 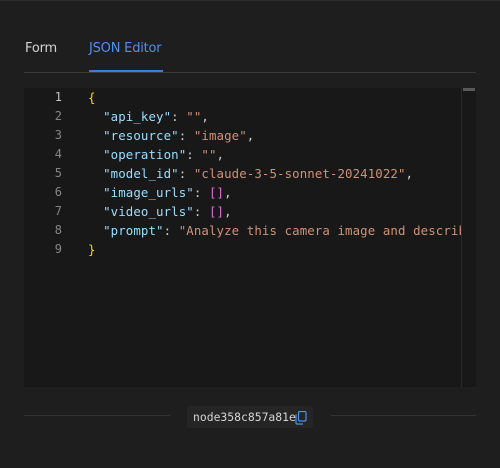 I want to click on code-line: "video_urls": [],, so click(x=160, y=211).